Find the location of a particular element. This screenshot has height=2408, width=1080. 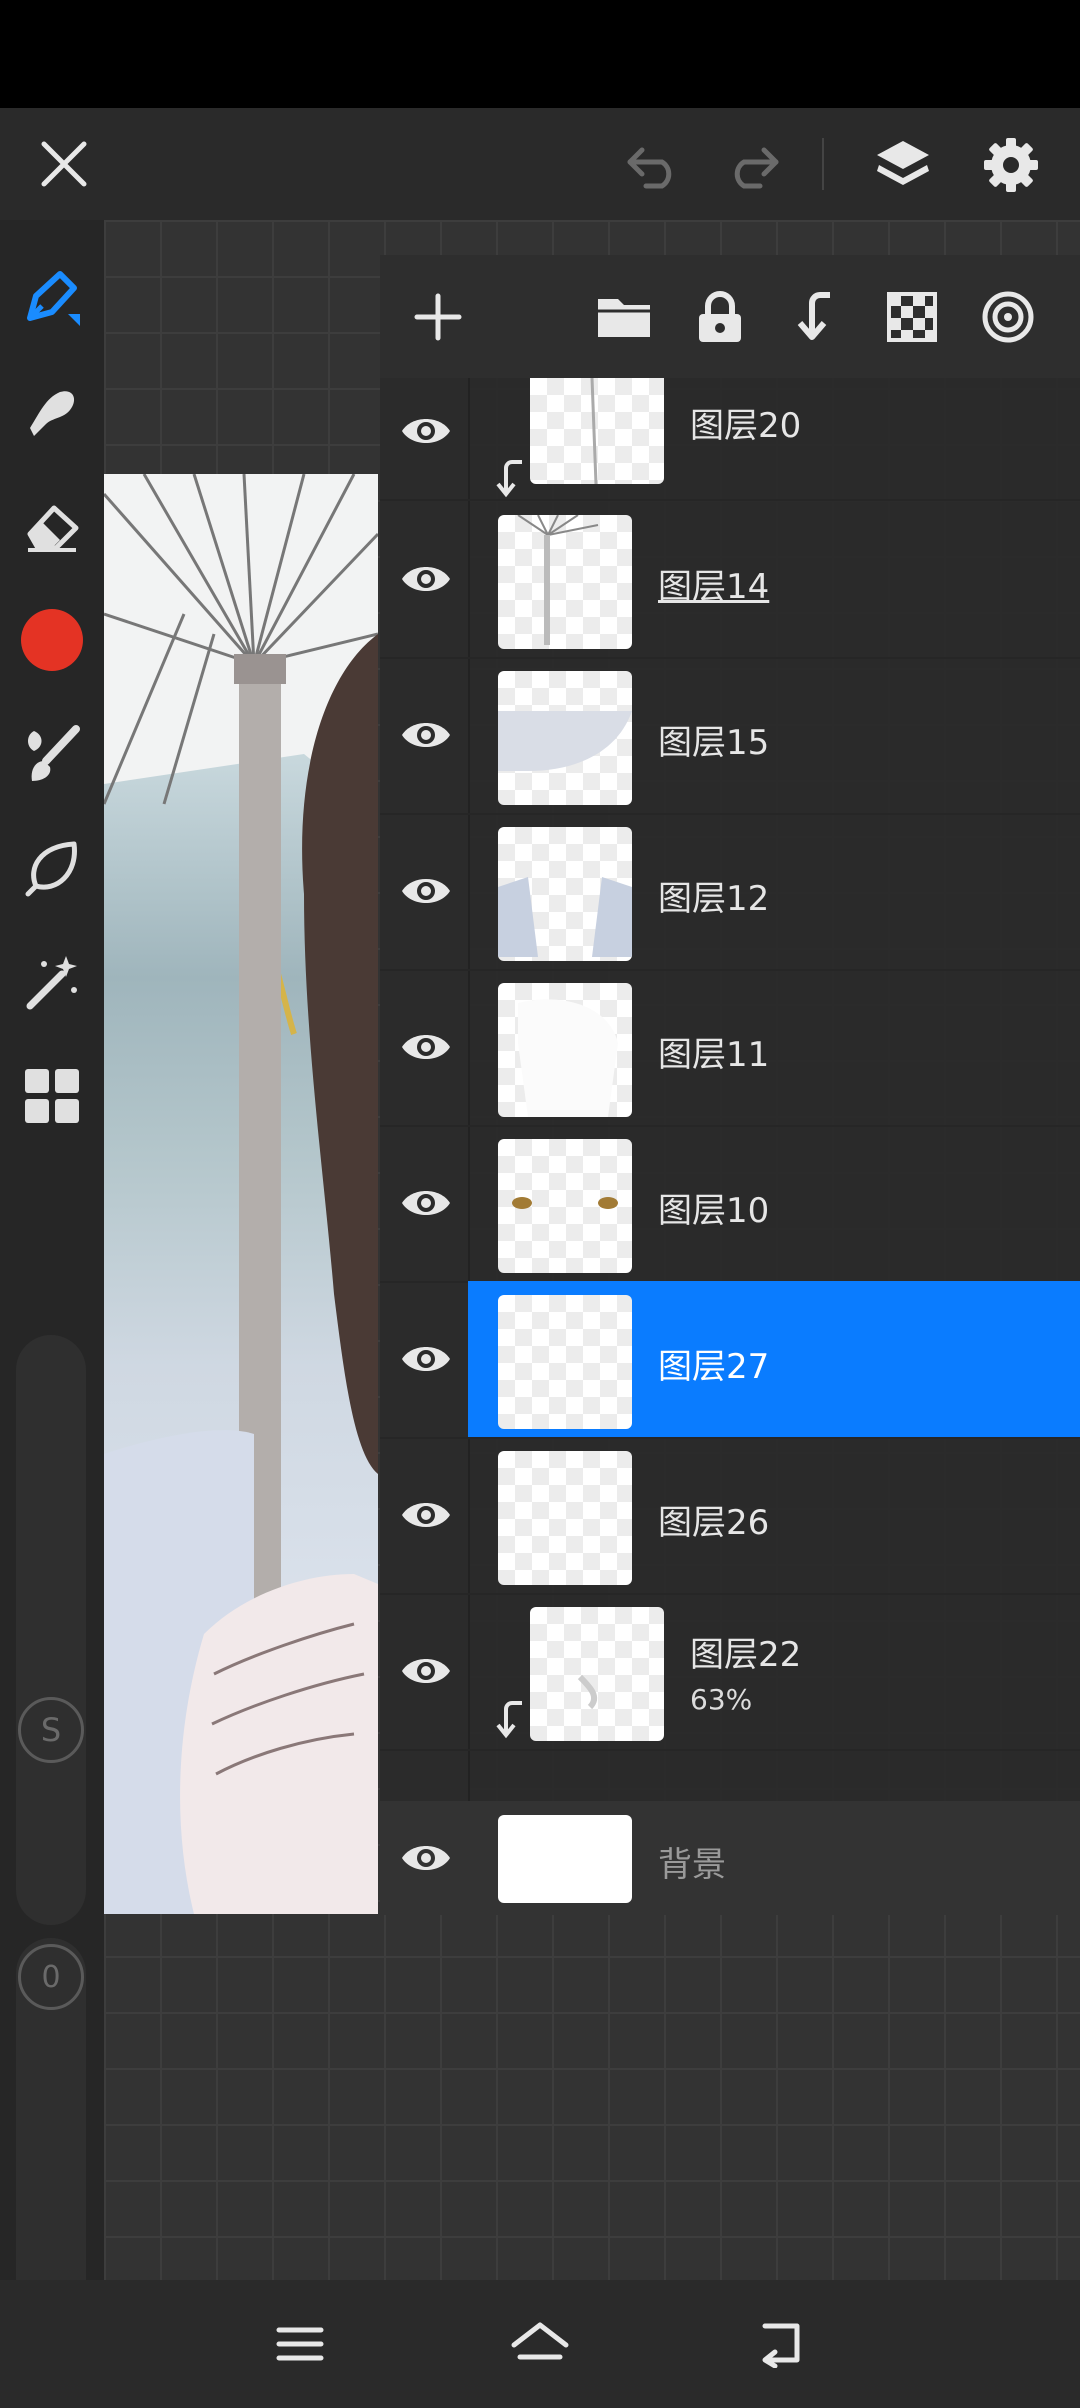

status-bar is located at coordinates (540, 54).